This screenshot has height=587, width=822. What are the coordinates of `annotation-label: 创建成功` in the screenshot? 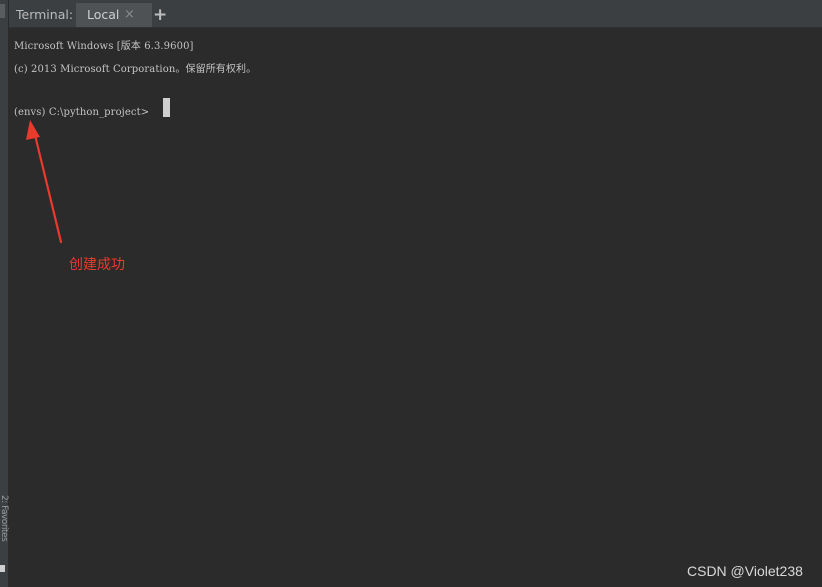 It's located at (97, 265).